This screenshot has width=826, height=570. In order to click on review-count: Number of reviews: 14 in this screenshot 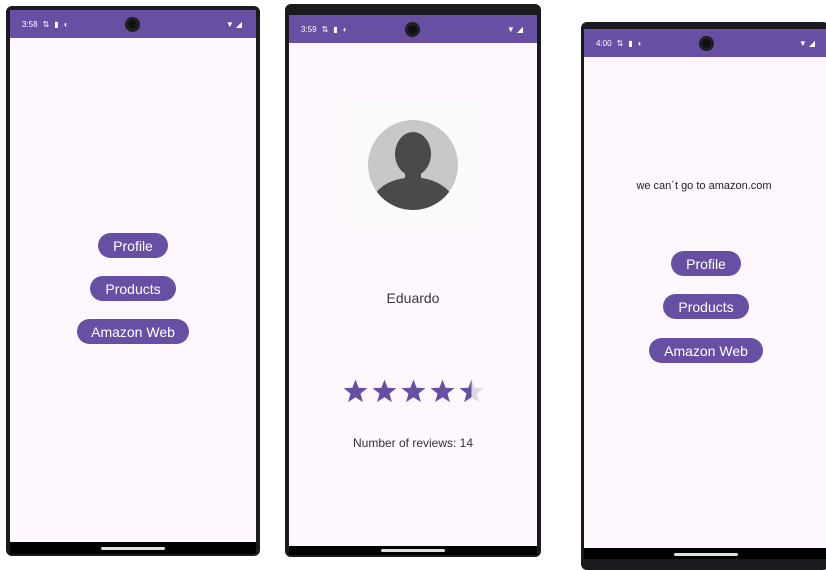, I will do `click(413, 443)`.